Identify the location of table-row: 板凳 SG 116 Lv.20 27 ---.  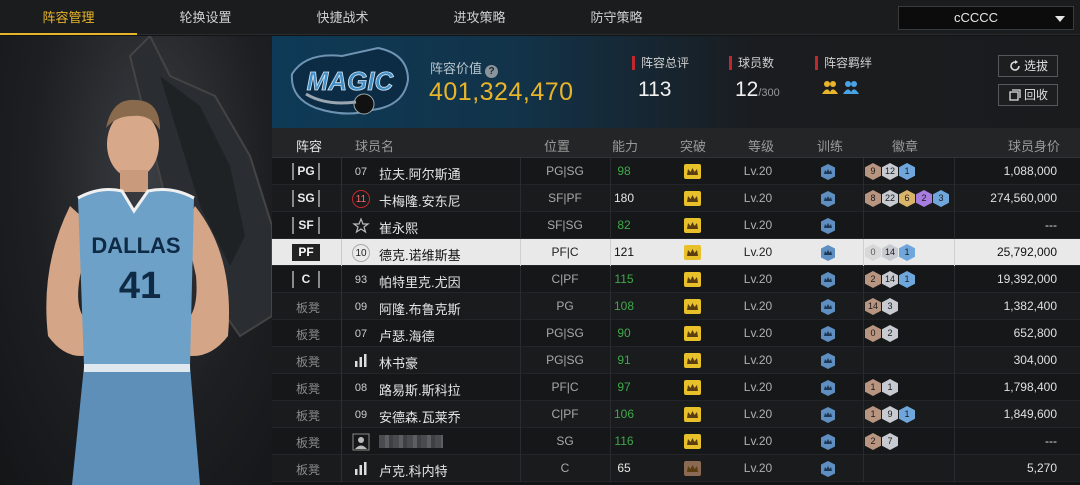
(676, 441).